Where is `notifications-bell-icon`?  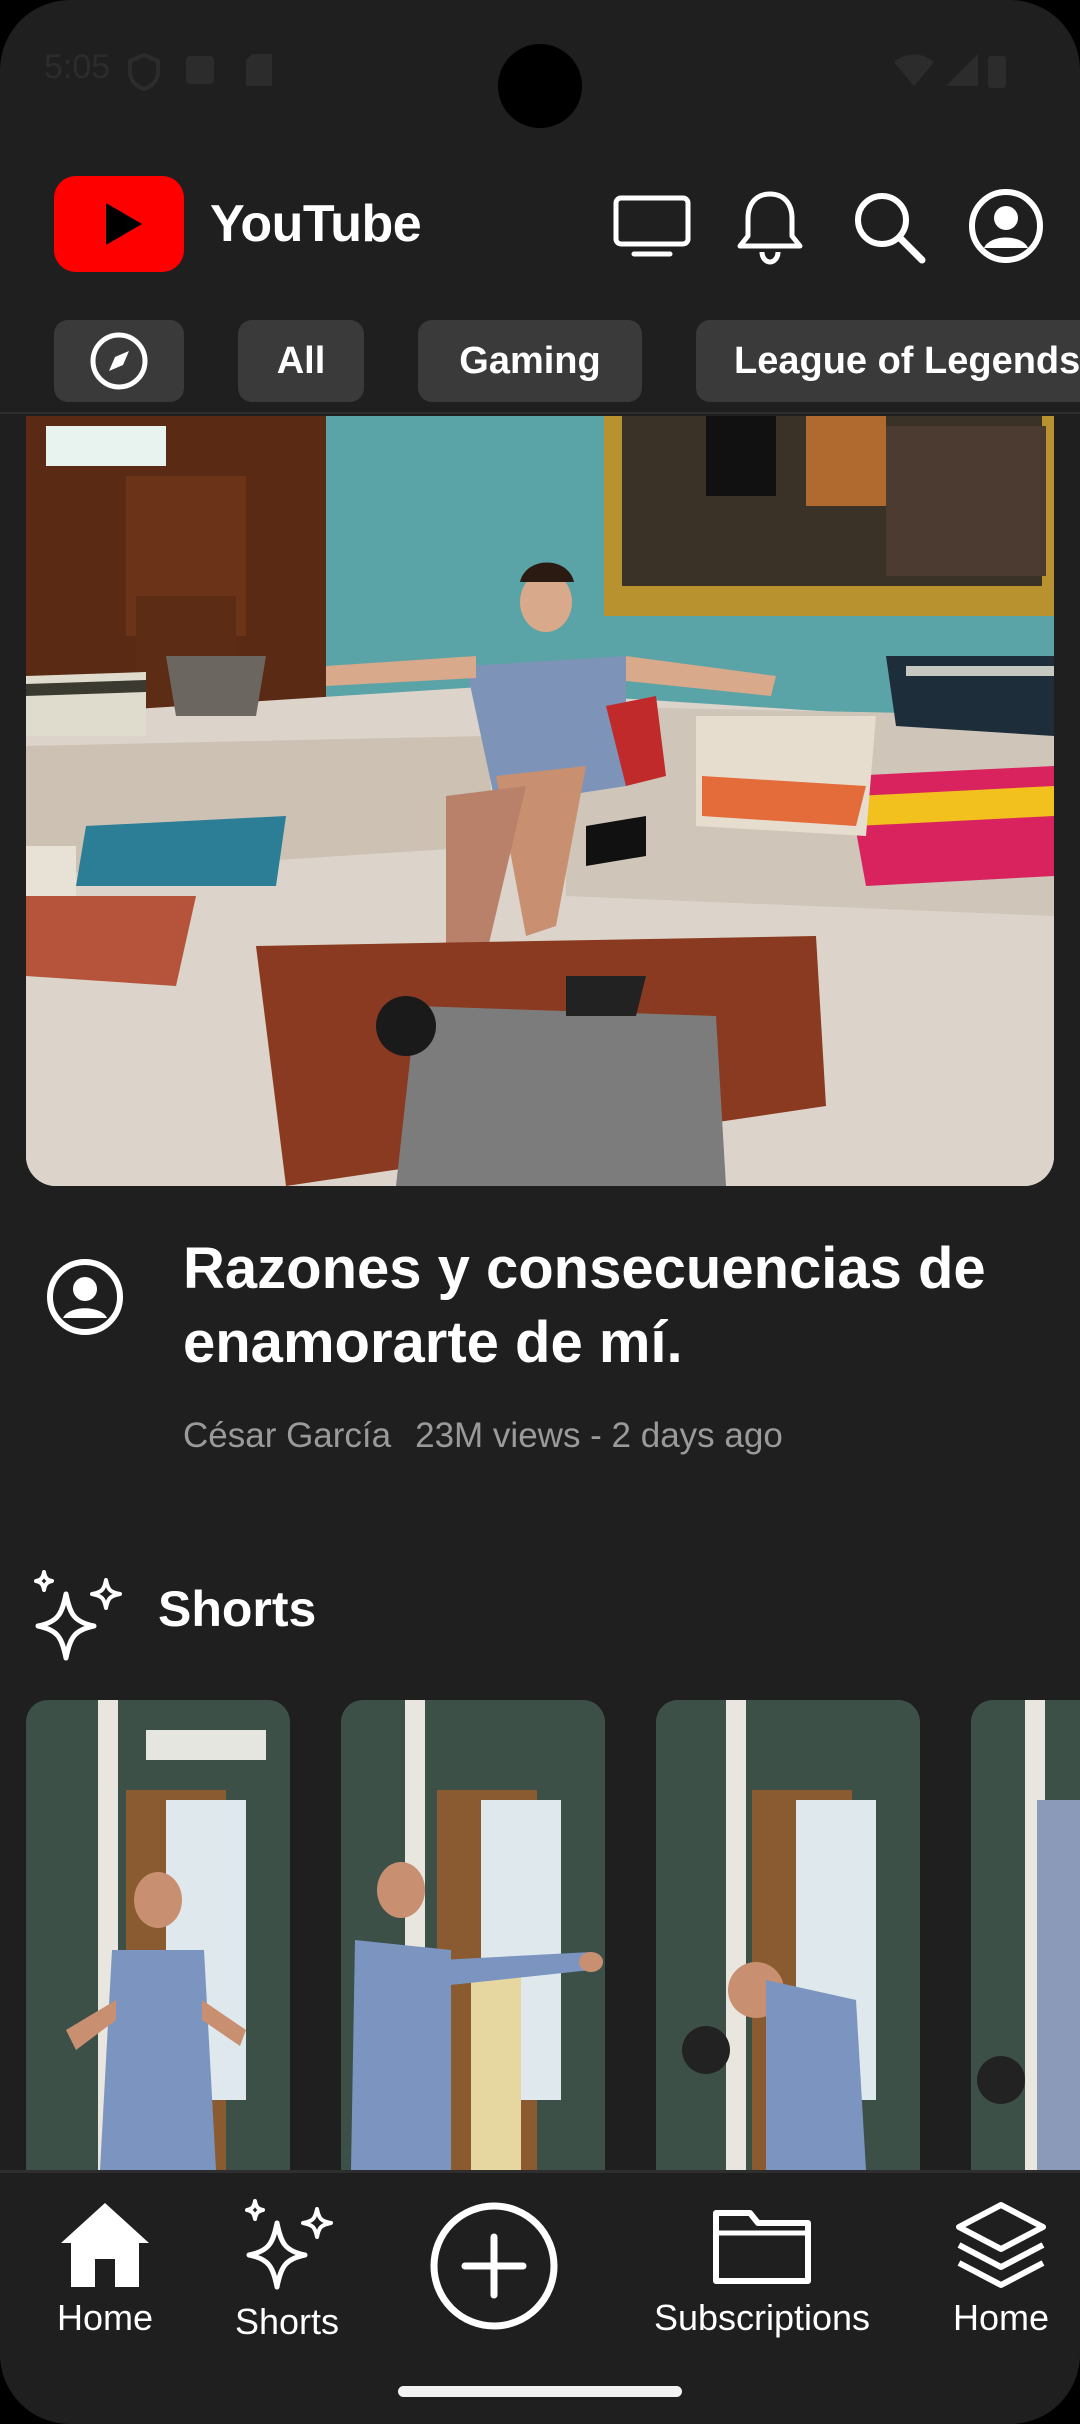 notifications-bell-icon is located at coordinates (770, 226).